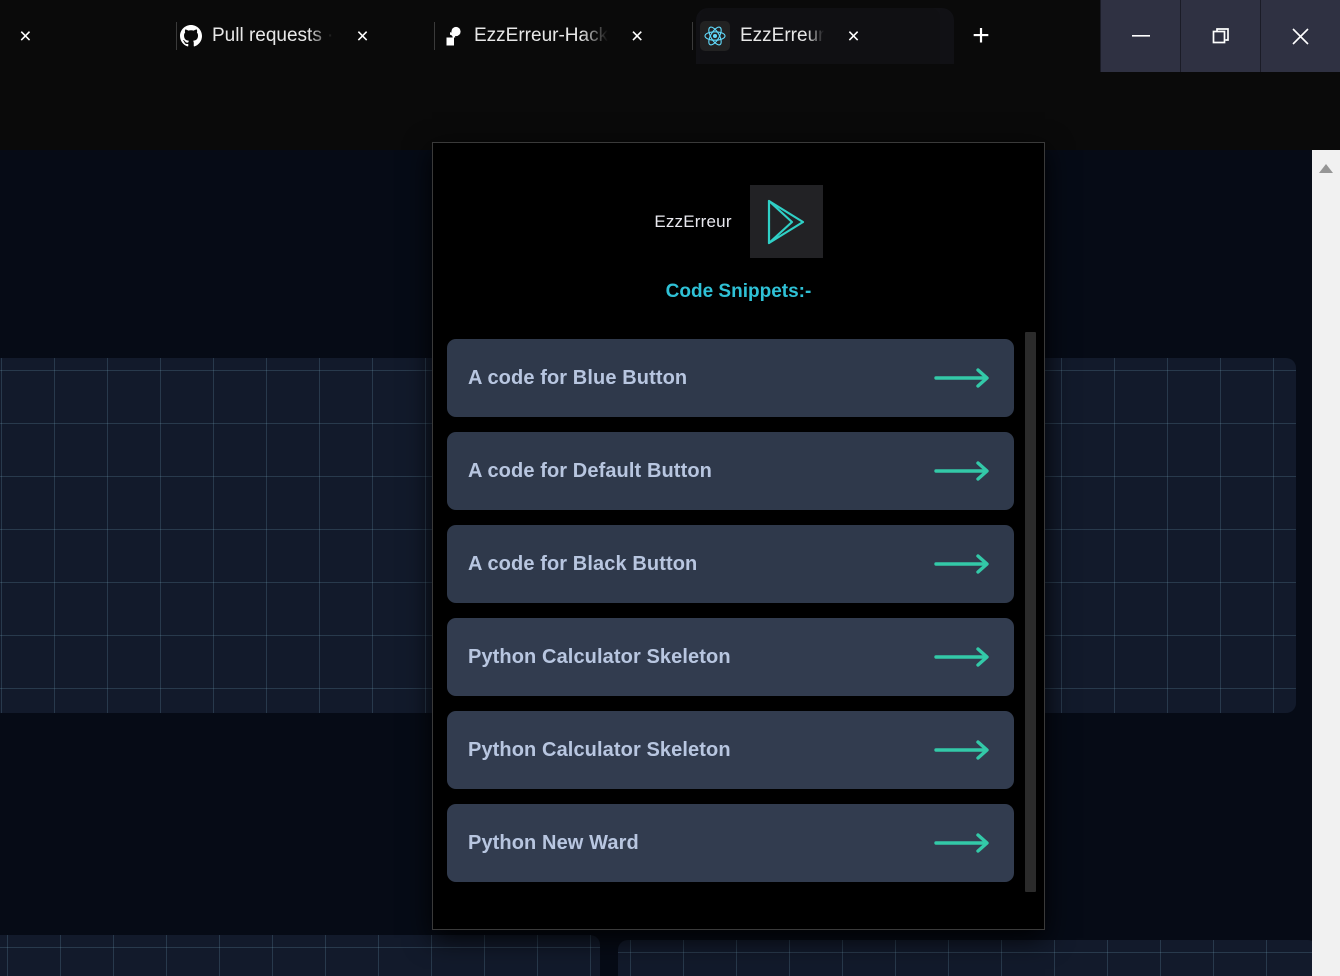  I want to click on brand-row: EzzErreur, so click(738, 221).